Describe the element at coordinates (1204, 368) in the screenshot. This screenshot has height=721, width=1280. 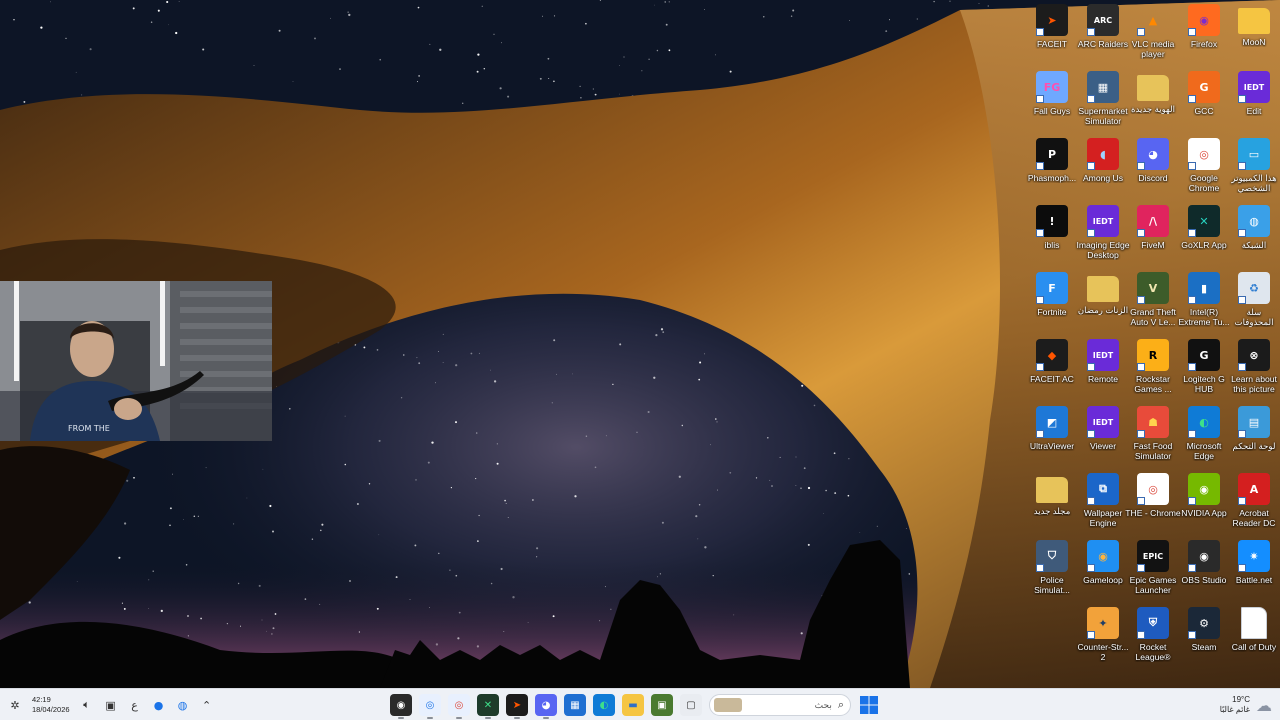
I see `desktop-icon: G Logitech G HUB` at that location.